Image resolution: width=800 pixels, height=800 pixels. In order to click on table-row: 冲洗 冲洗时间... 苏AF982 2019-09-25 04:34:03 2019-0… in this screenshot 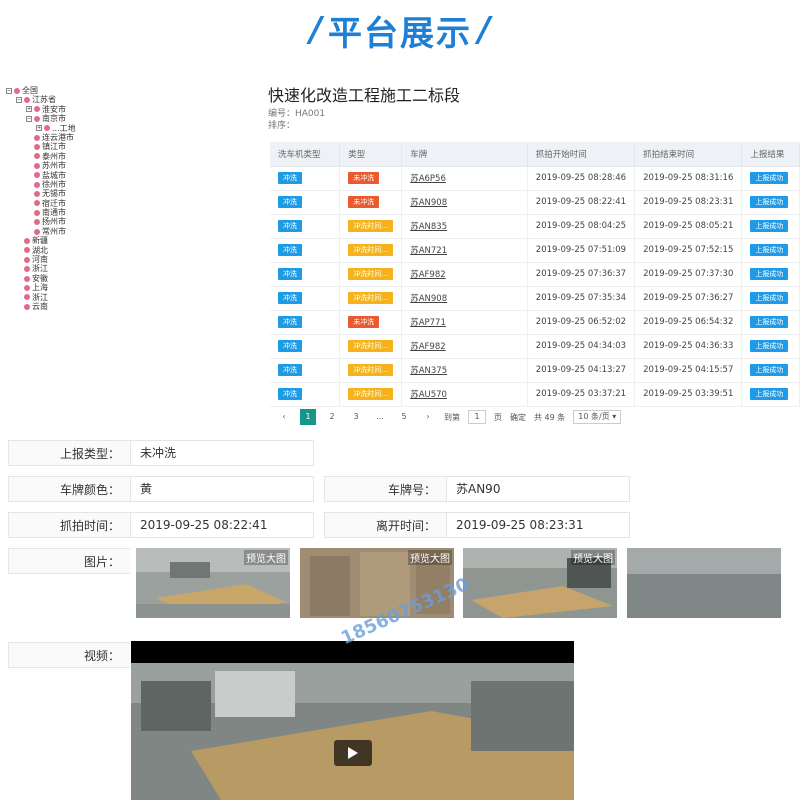, I will do `click(535, 346)`.